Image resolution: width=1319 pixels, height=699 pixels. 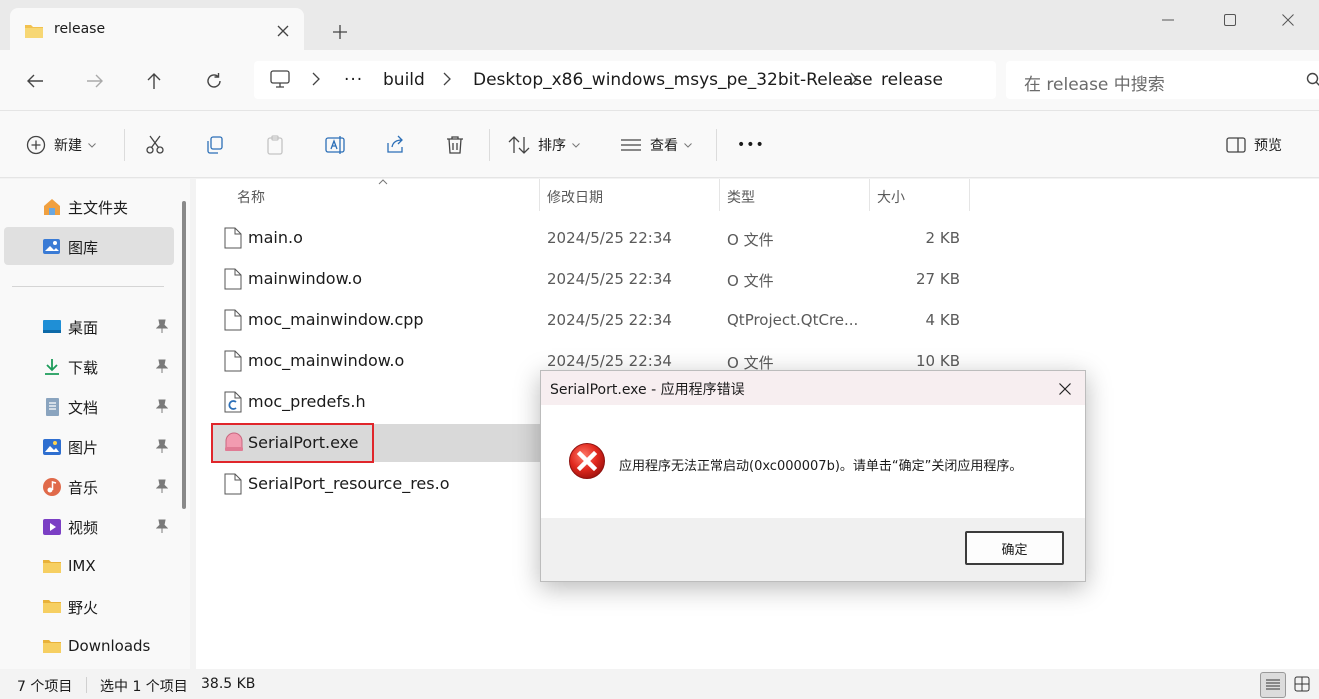 What do you see at coordinates (83, 248) in the screenshot?
I see `sidebar-item-label: 图库` at bounding box center [83, 248].